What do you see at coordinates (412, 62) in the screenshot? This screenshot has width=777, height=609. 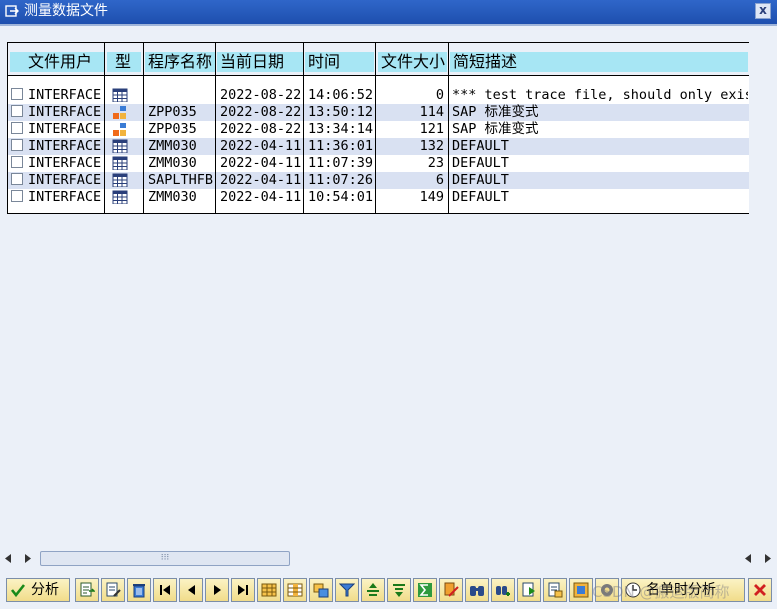 I see `header-file-size: 文件大小` at bounding box center [412, 62].